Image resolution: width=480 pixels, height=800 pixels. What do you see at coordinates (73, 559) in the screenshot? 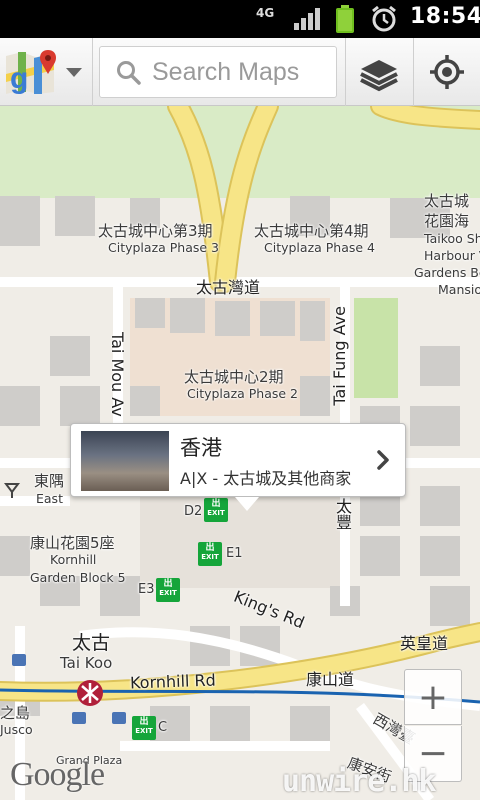
I see `map-label: Kornhill` at bounding box center [73, 559].